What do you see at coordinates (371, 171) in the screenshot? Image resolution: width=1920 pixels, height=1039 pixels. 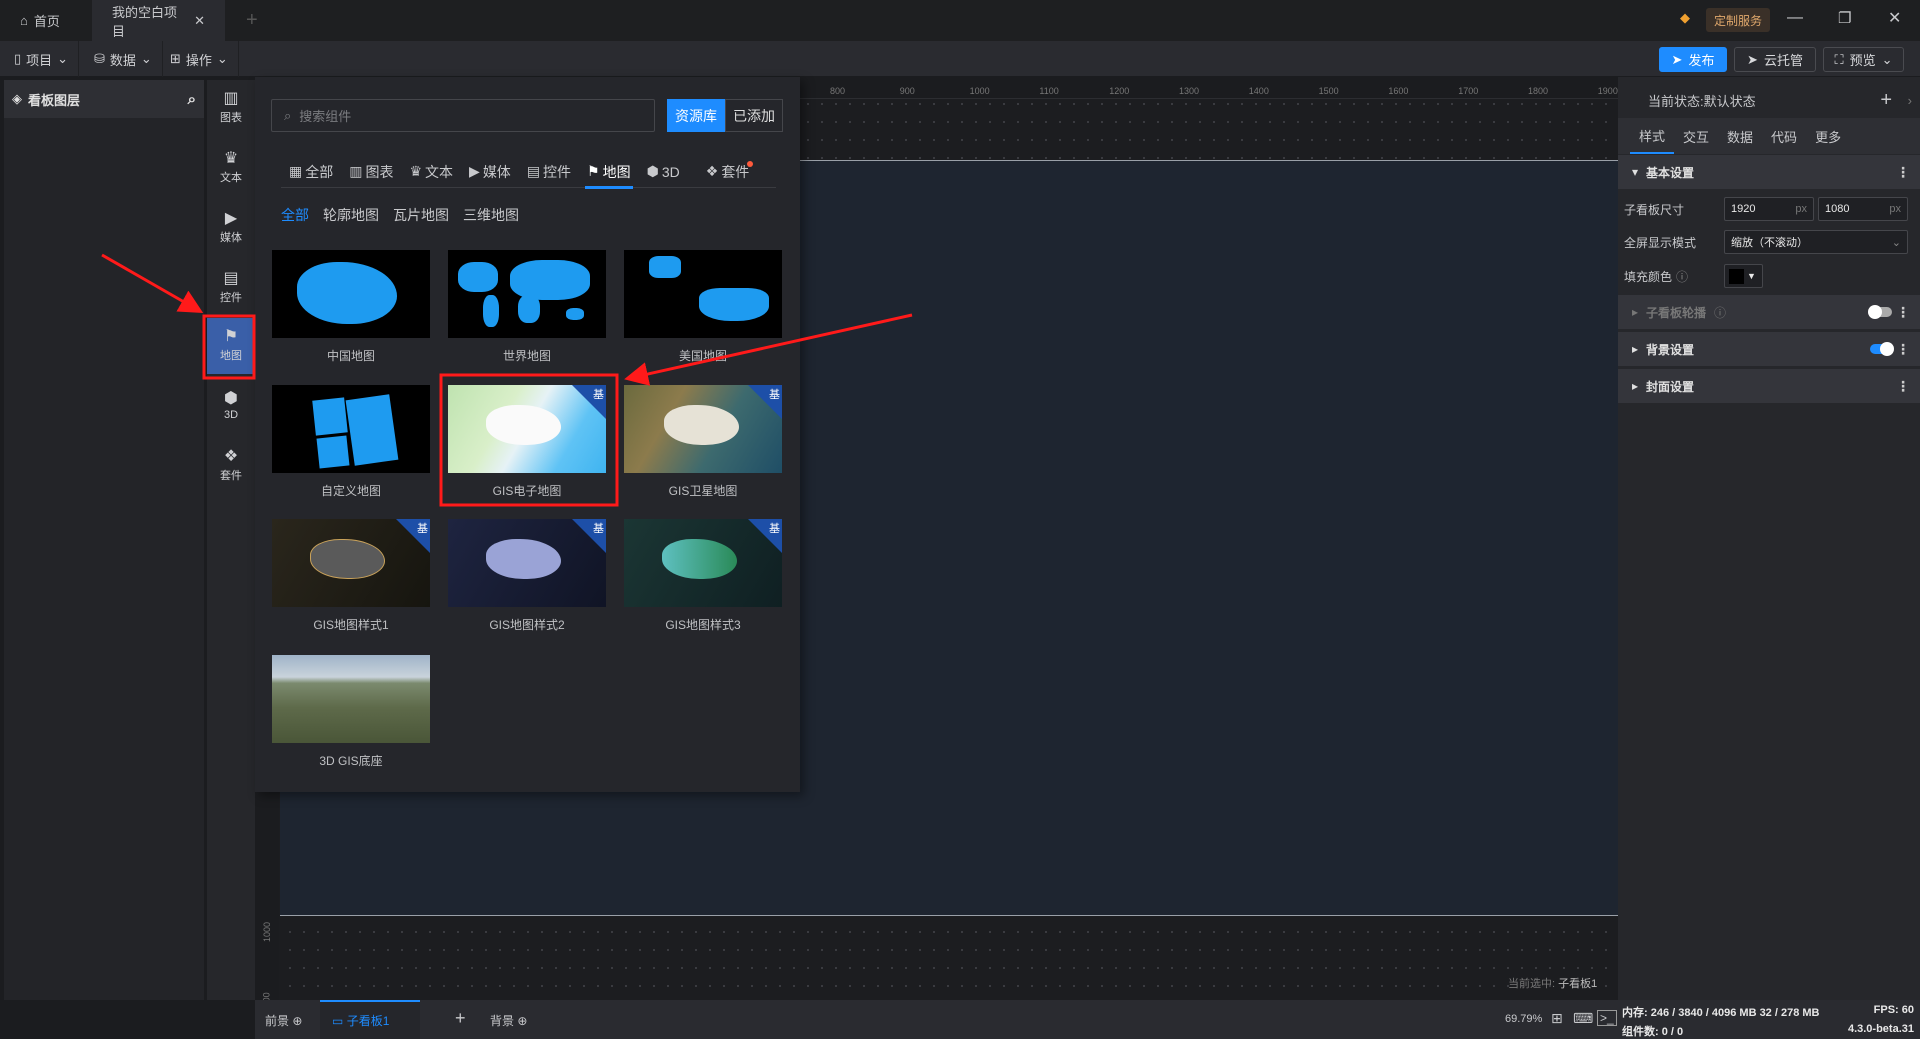 I see `tab-chart: ▥ 图表` at bounding box center [371, 171].